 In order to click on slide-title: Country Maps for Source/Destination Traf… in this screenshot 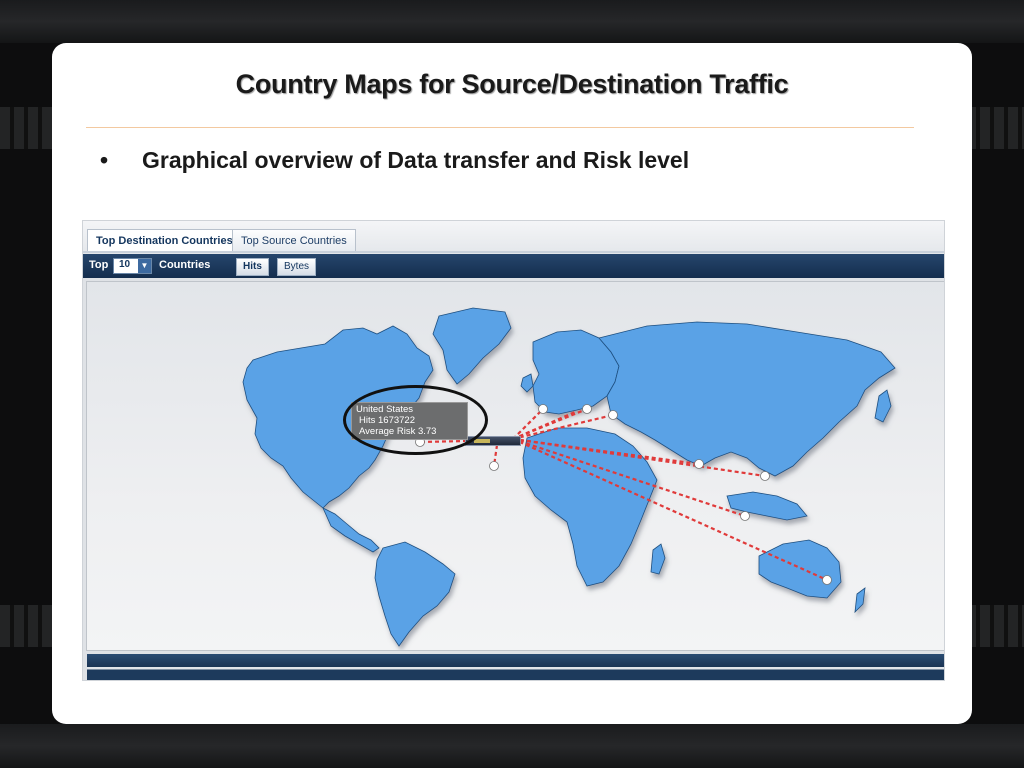, I will do `click(512, 84)`.